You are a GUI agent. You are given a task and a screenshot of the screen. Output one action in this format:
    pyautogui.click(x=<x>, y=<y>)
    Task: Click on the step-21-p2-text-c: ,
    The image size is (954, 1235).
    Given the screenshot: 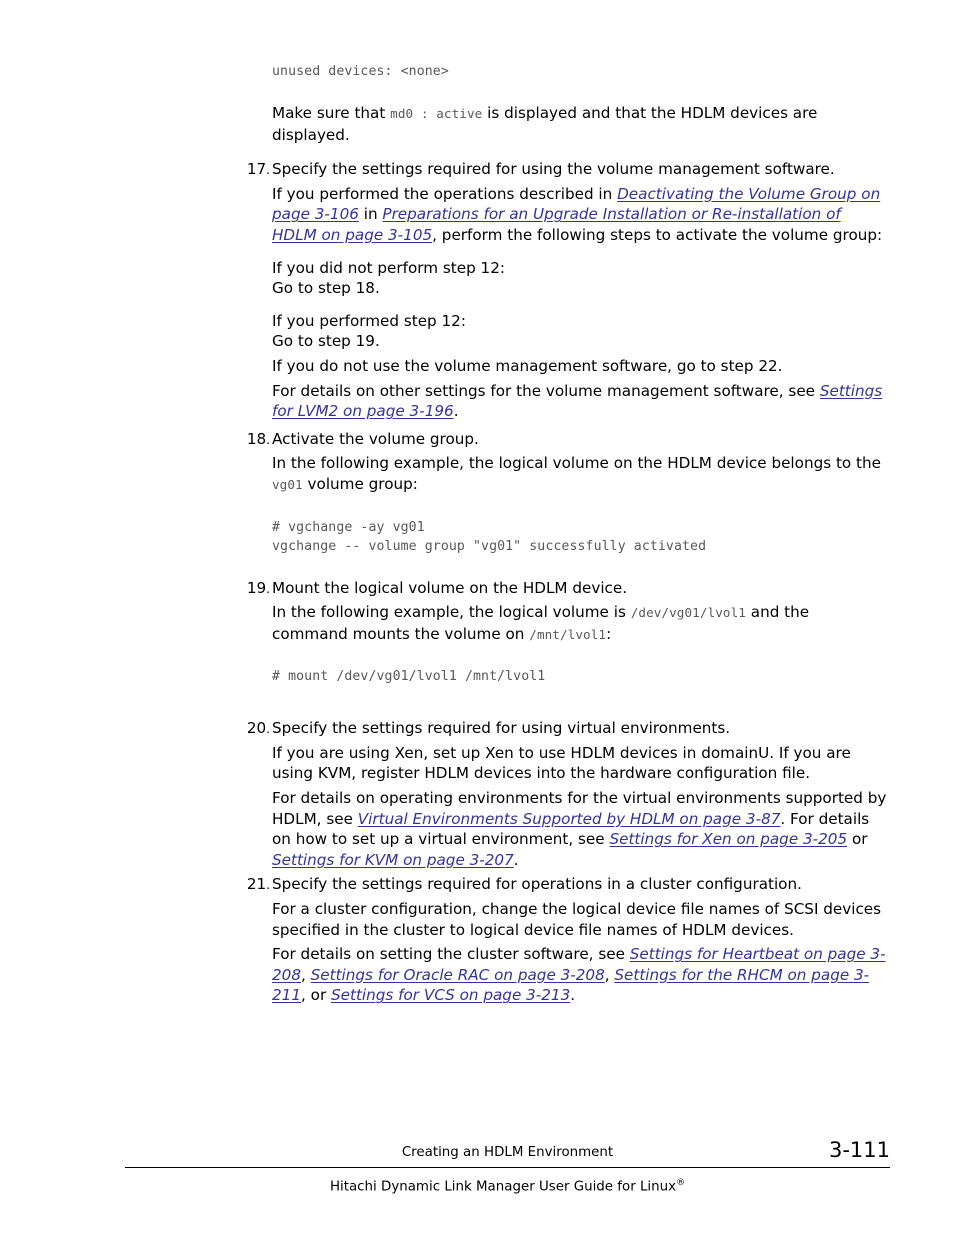 What is the action you would take?
    pyautogui.click(x=609, y=974)
    